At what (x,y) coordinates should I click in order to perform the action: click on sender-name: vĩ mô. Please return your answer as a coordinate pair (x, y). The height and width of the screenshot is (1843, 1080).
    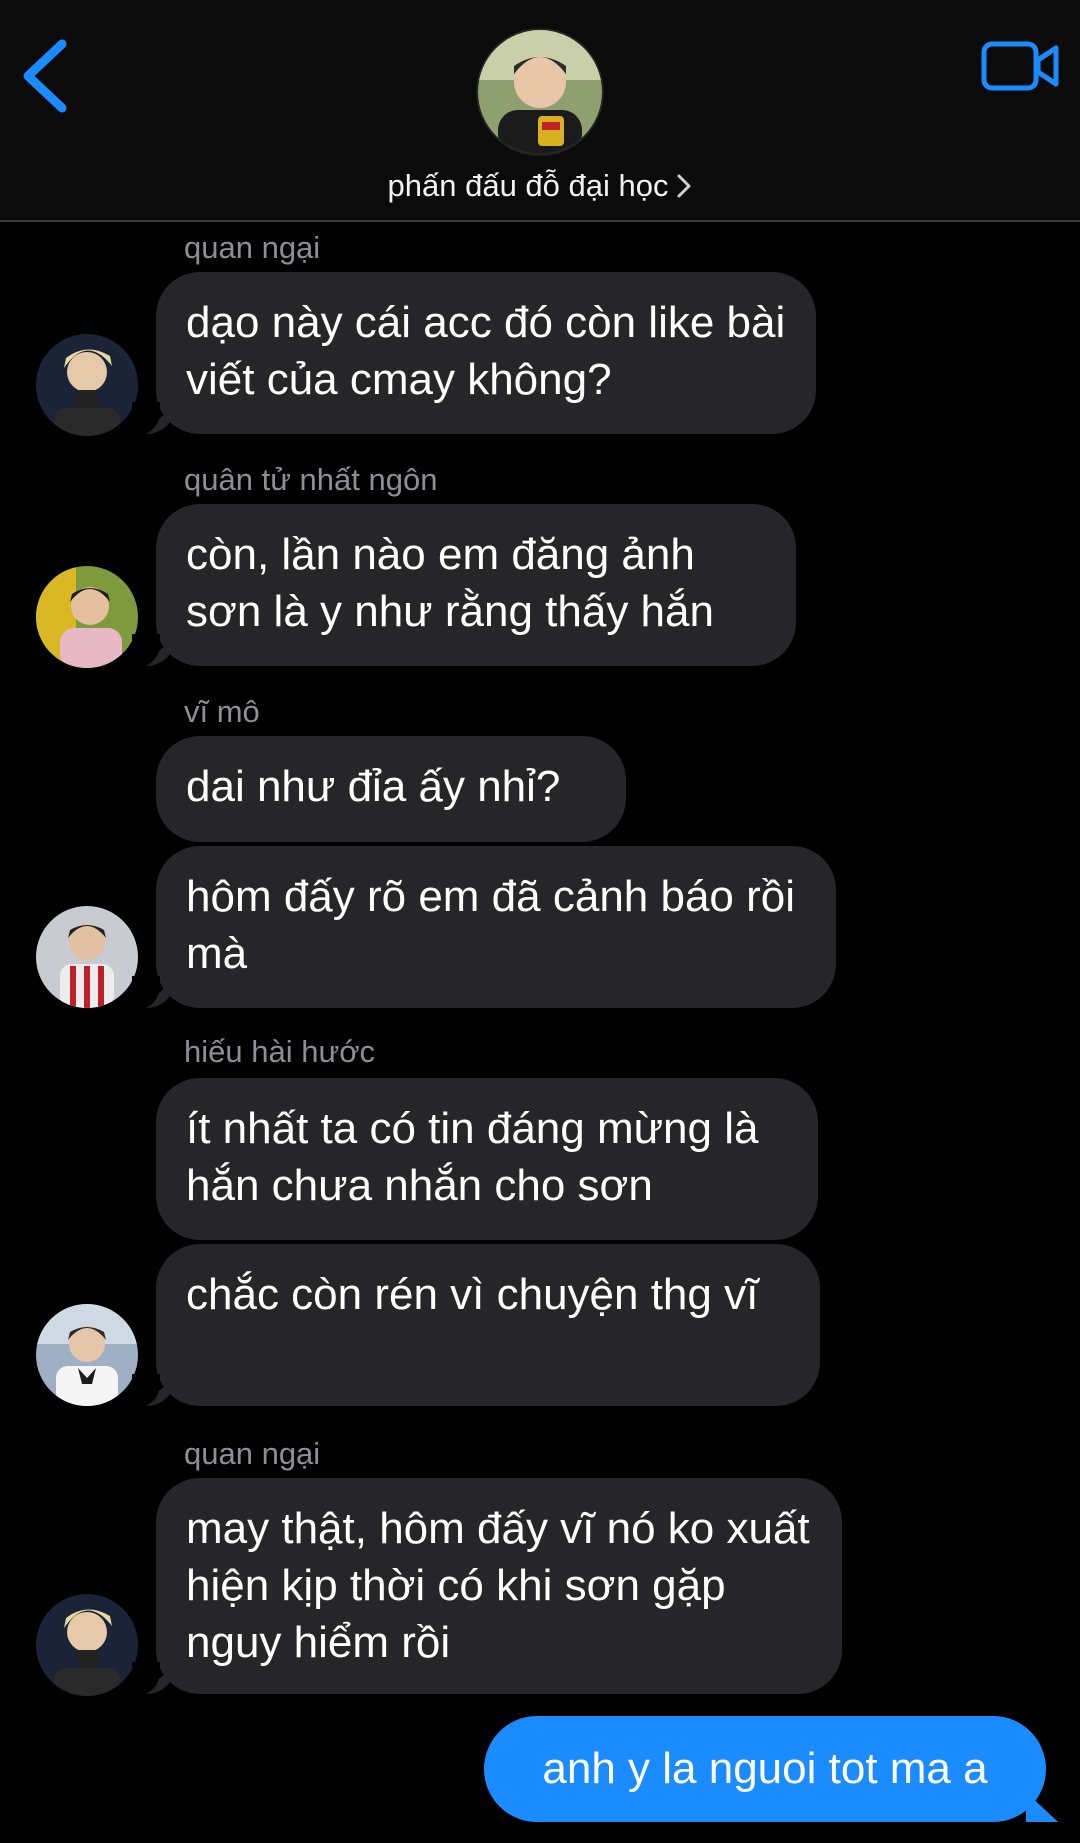
    Looking at the image, I should click on (222, 711).